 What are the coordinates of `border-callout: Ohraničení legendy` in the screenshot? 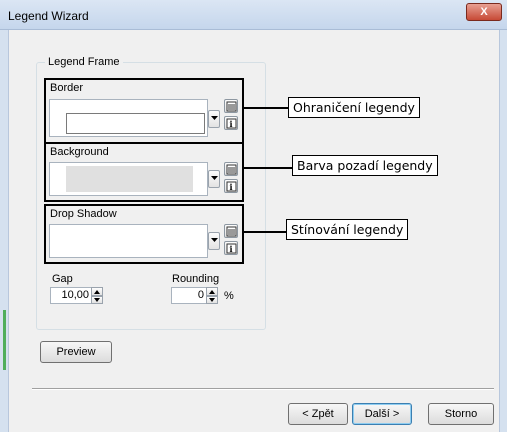 It's located at (354, 107).